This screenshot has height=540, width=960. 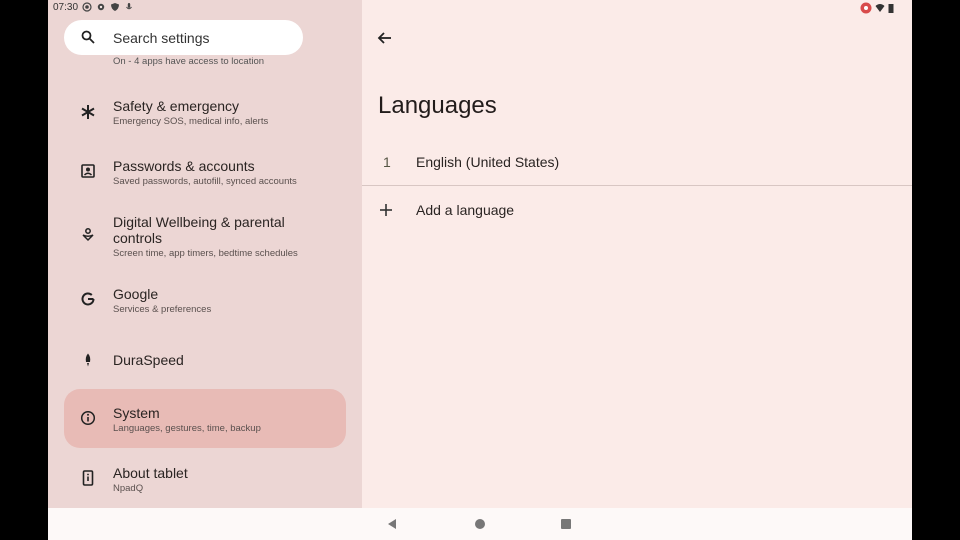 I want to click on status-icons, so click(x=108, y=7).